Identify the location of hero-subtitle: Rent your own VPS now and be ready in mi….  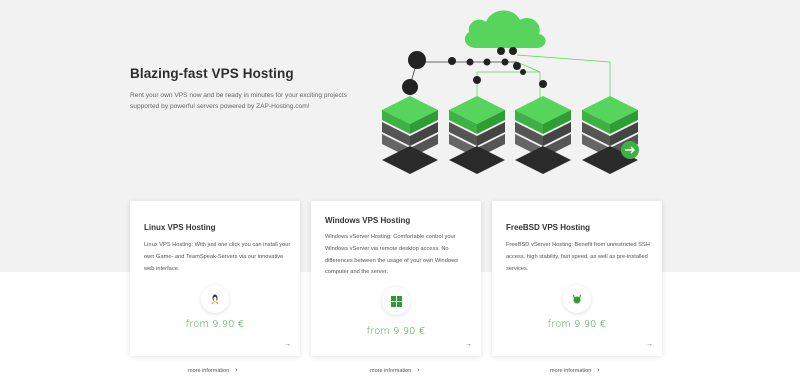
(245, 101).